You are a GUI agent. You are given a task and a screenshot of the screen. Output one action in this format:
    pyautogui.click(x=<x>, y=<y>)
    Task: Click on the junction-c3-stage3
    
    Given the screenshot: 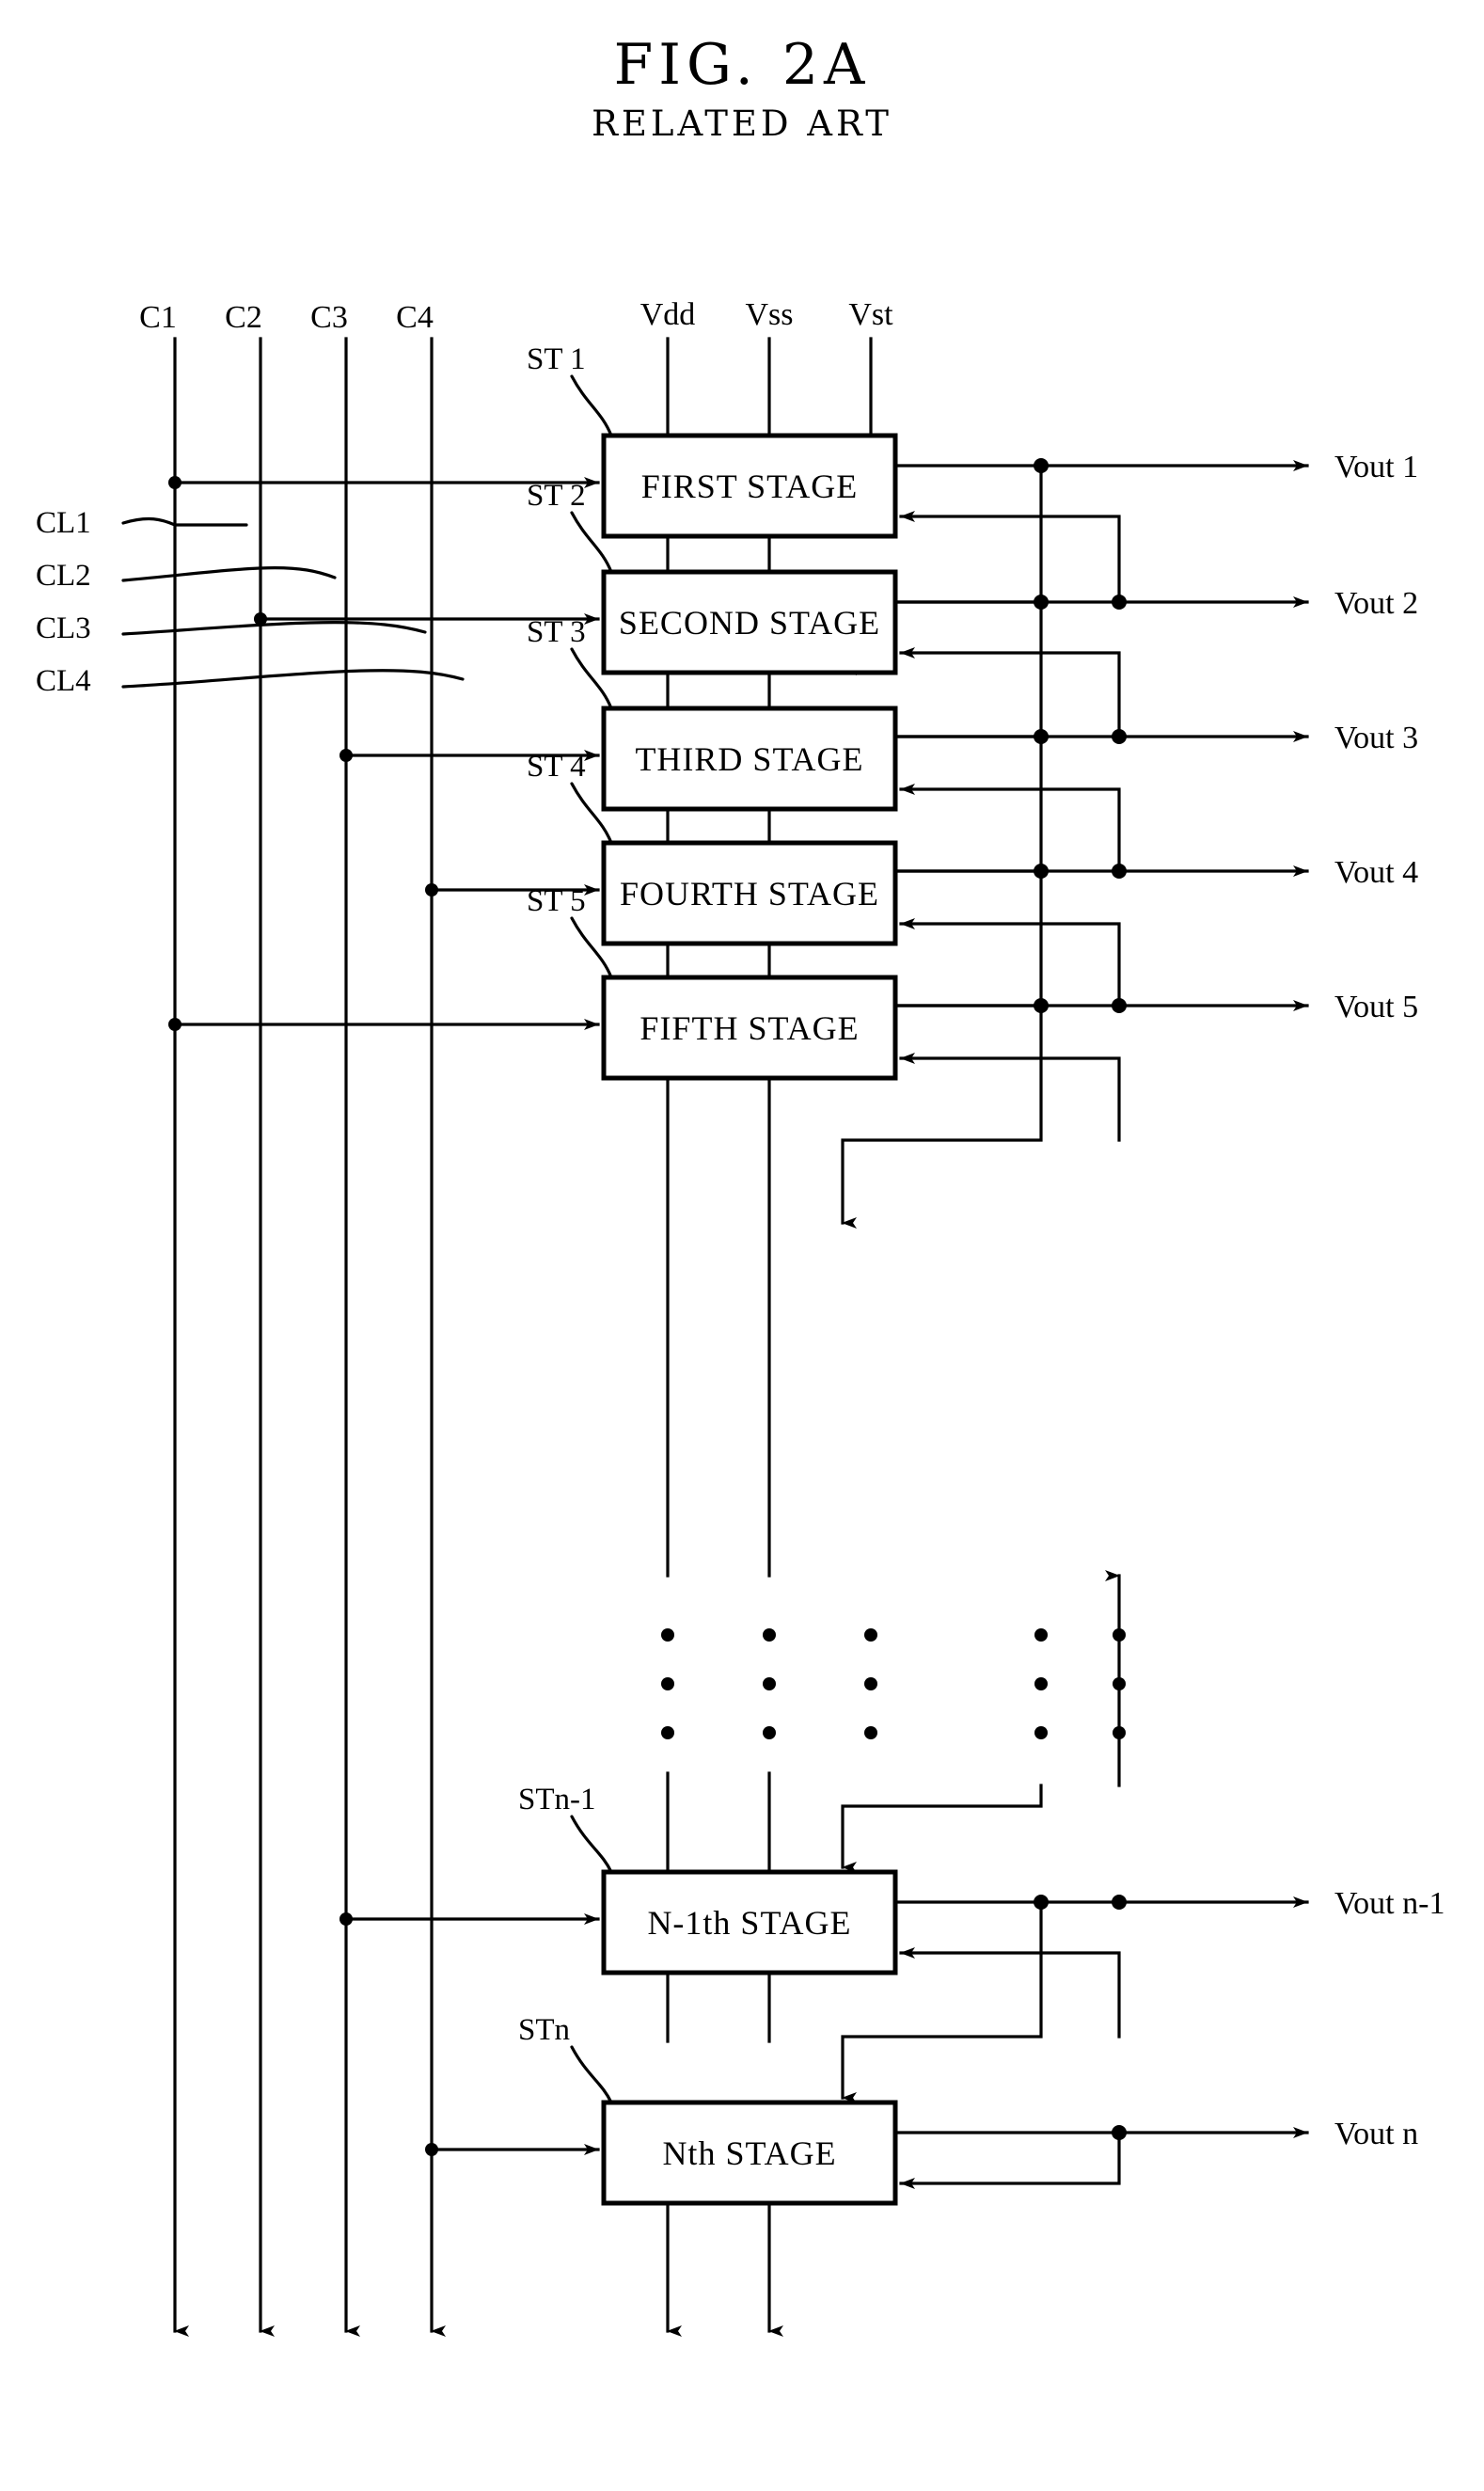 What is the action you would take?
    pyautogui.click(x=346, y=755)
    